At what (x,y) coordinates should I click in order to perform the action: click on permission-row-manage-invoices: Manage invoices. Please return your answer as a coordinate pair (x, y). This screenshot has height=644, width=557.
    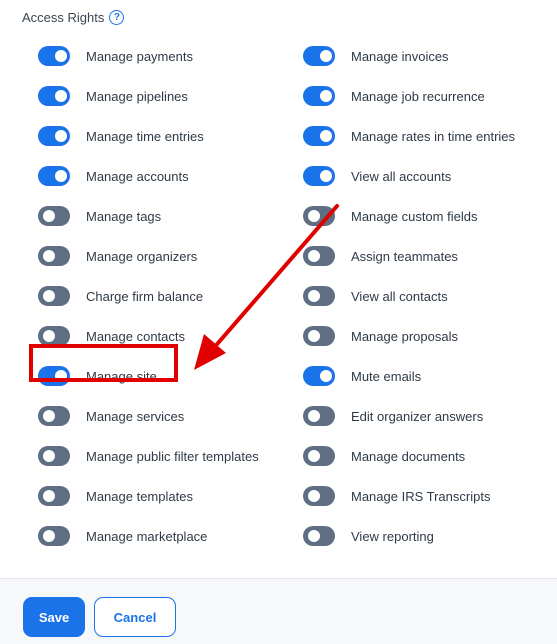
    Looking at the image, I should click on (423, 56).